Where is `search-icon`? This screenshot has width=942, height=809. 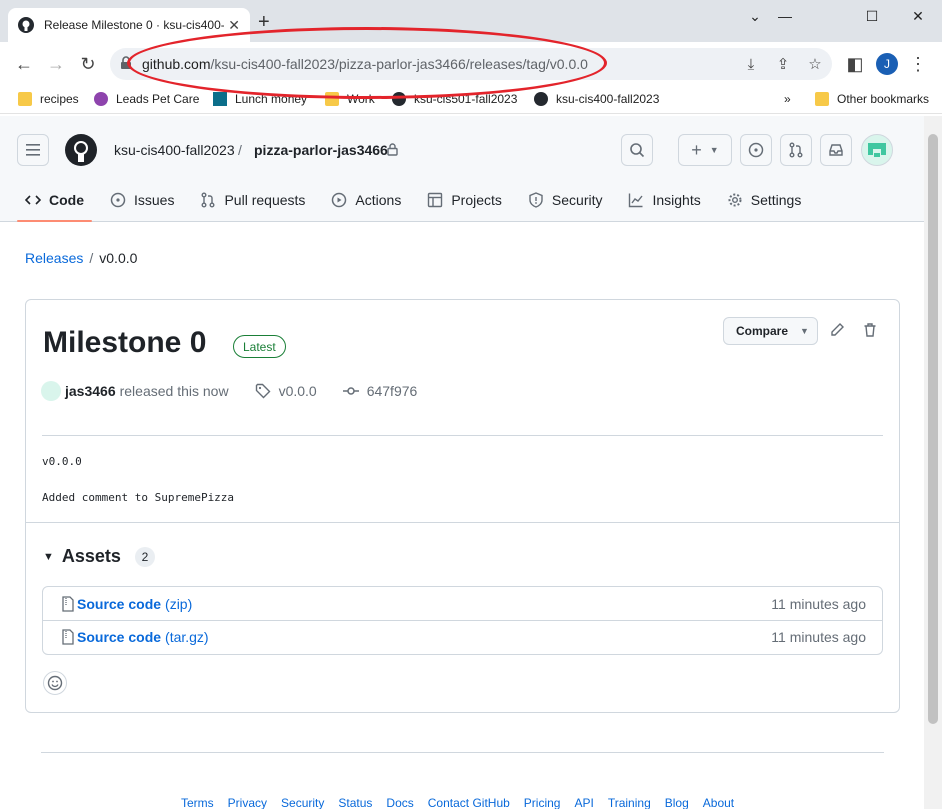
search-icon is located at coordinates (637, 150).